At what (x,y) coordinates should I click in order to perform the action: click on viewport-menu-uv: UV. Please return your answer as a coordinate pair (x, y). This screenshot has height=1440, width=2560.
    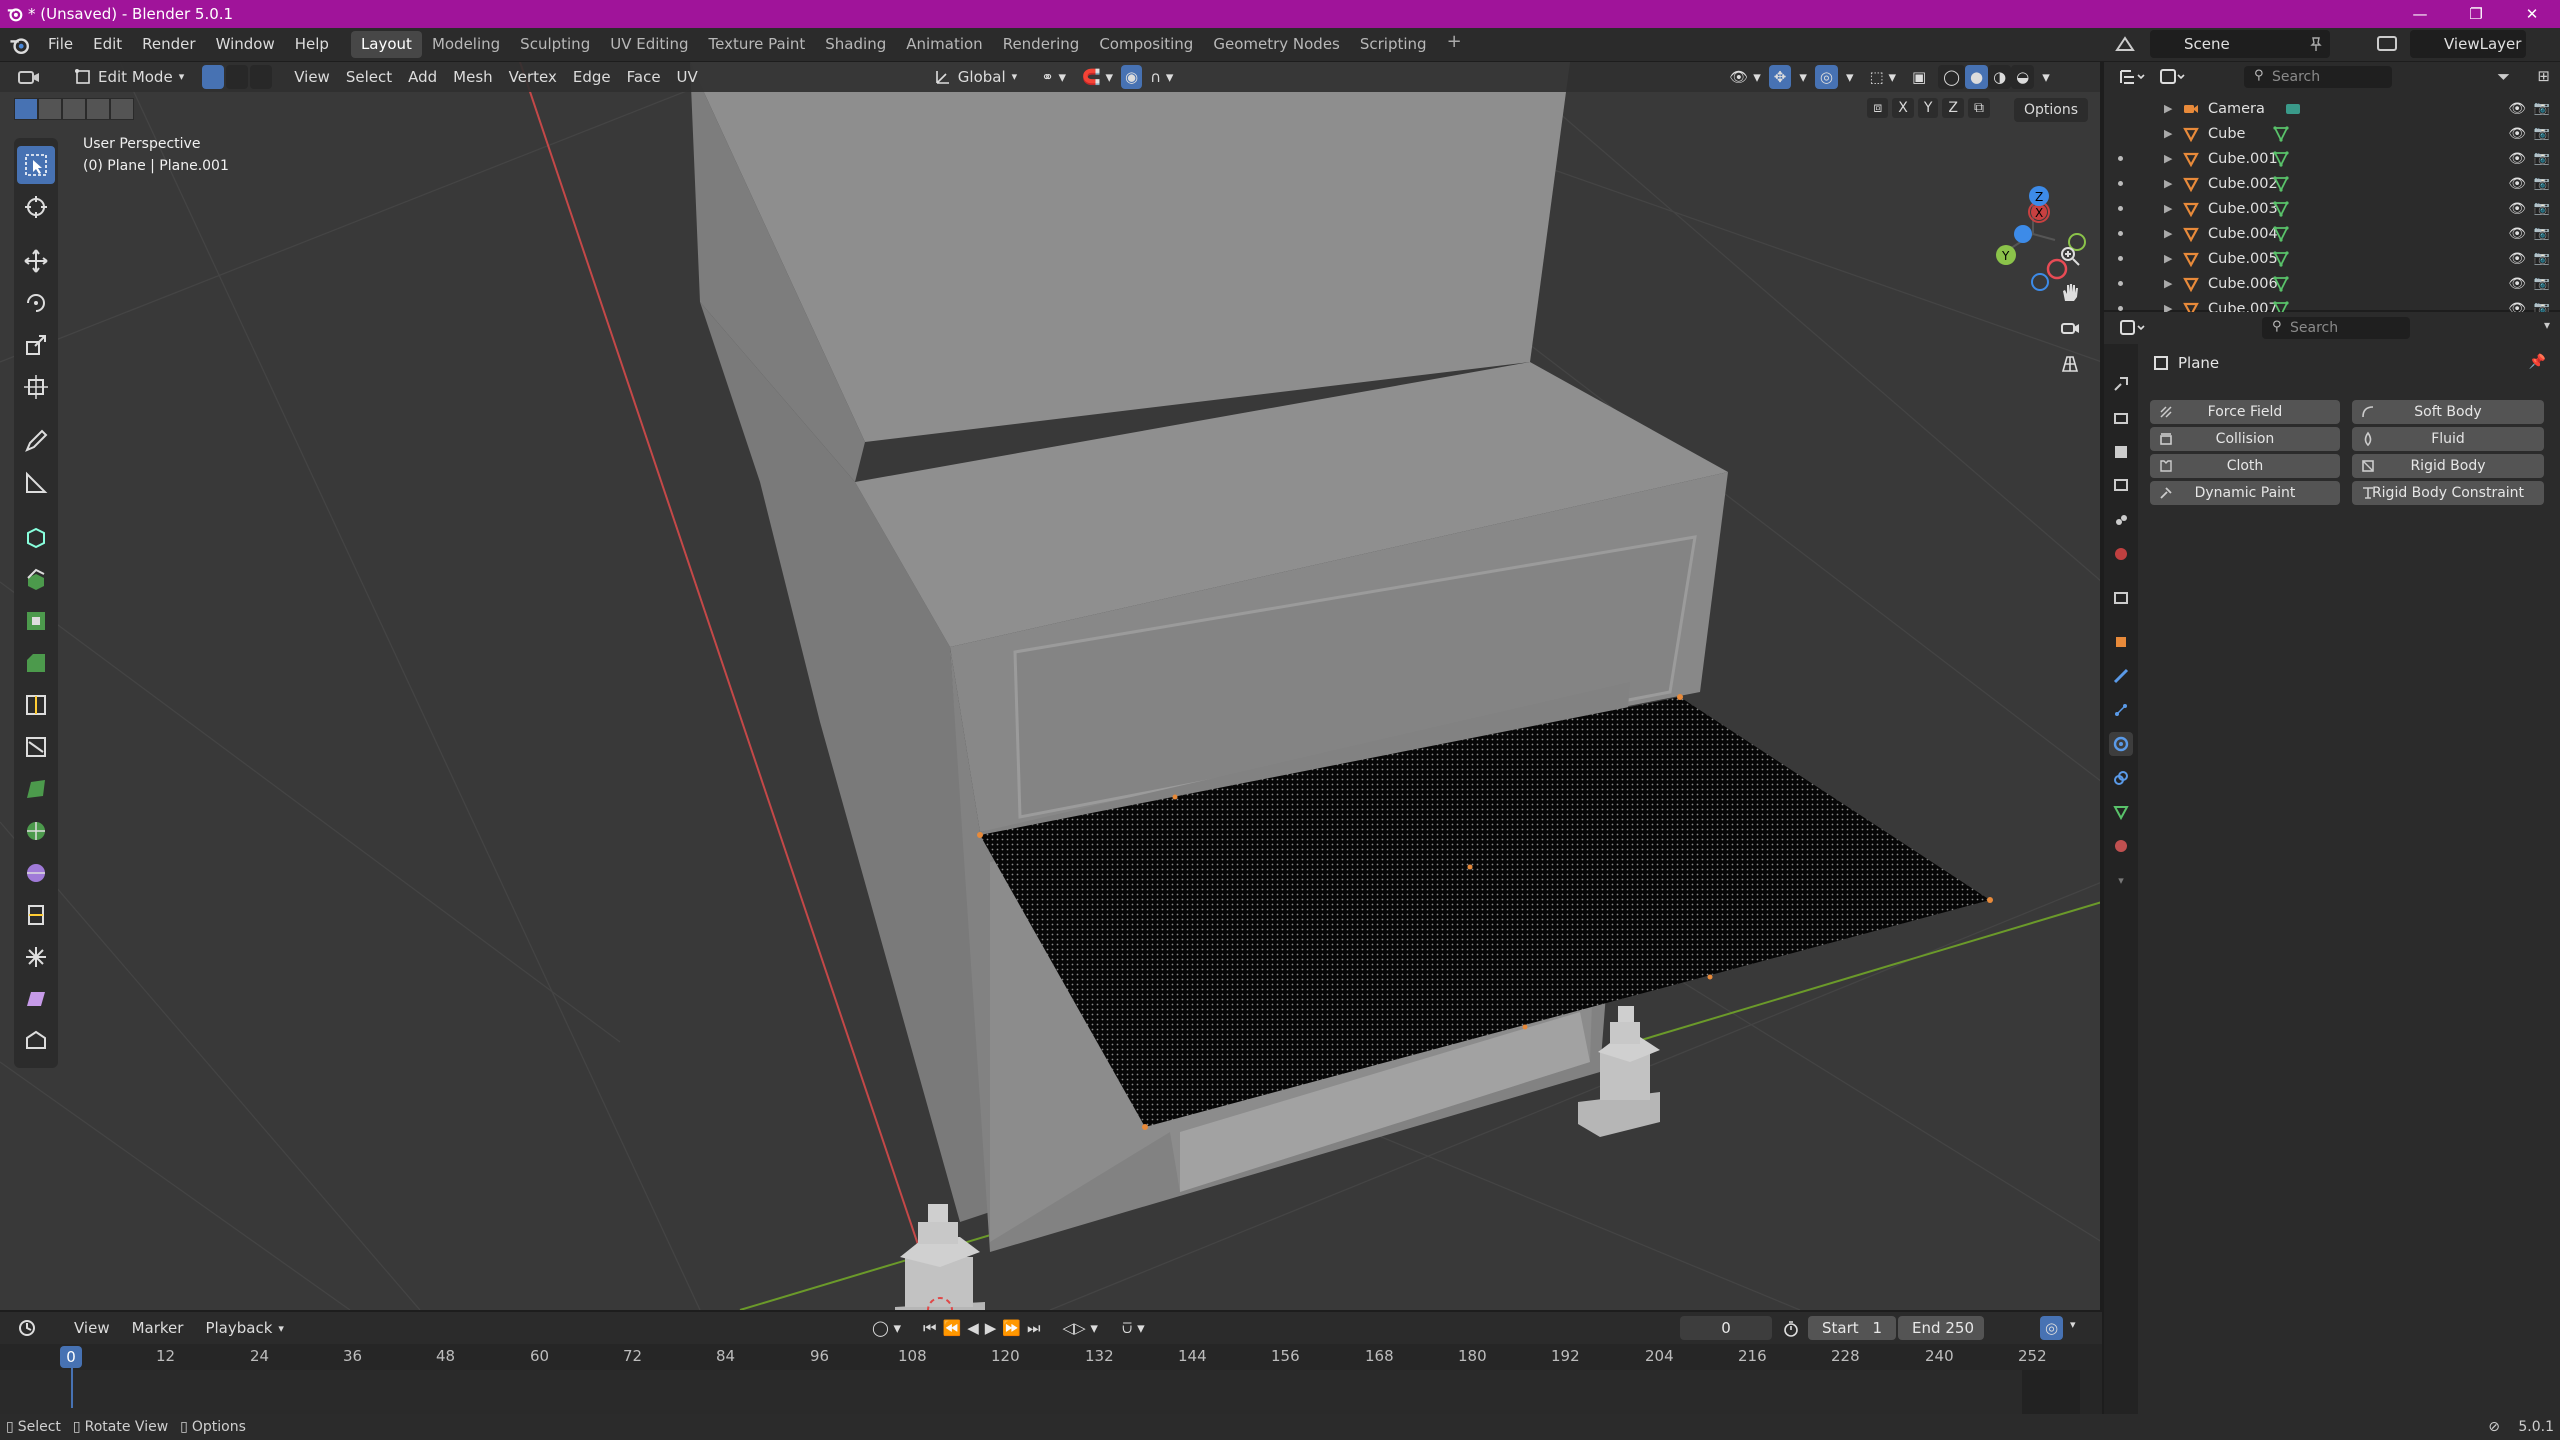
    Looking at the image, I should click on (687, 77).